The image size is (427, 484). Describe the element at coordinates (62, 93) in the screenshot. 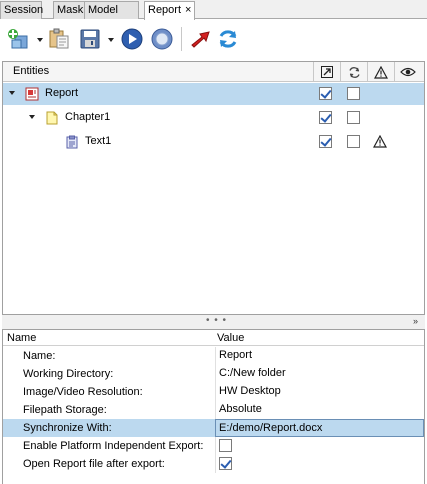

I see `tree-row-label: Report` at that location.